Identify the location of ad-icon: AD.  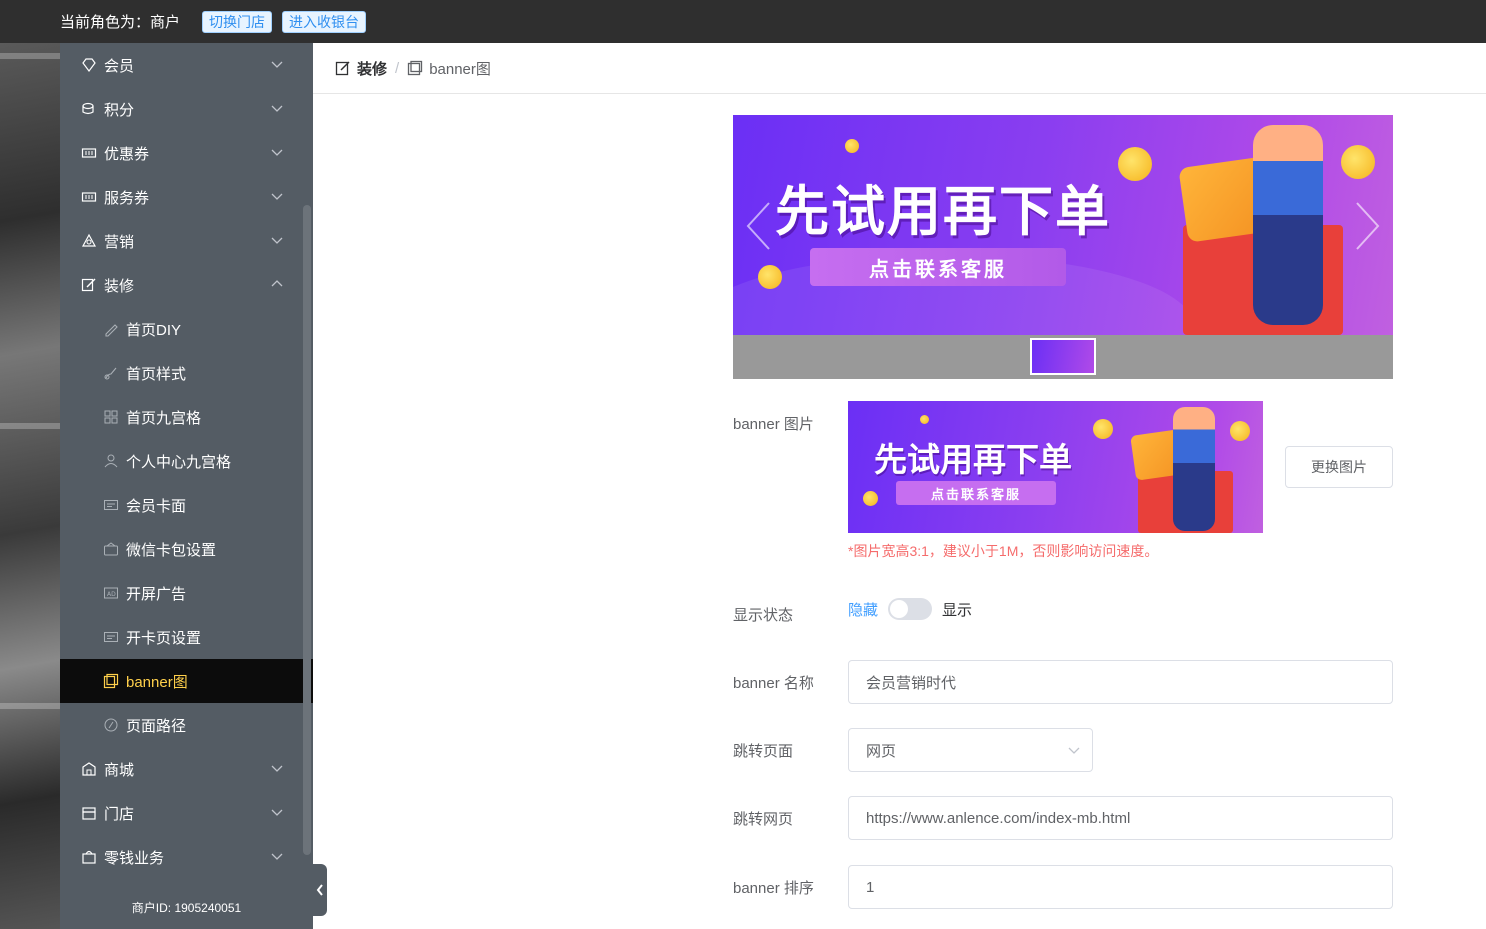
(111, 593).